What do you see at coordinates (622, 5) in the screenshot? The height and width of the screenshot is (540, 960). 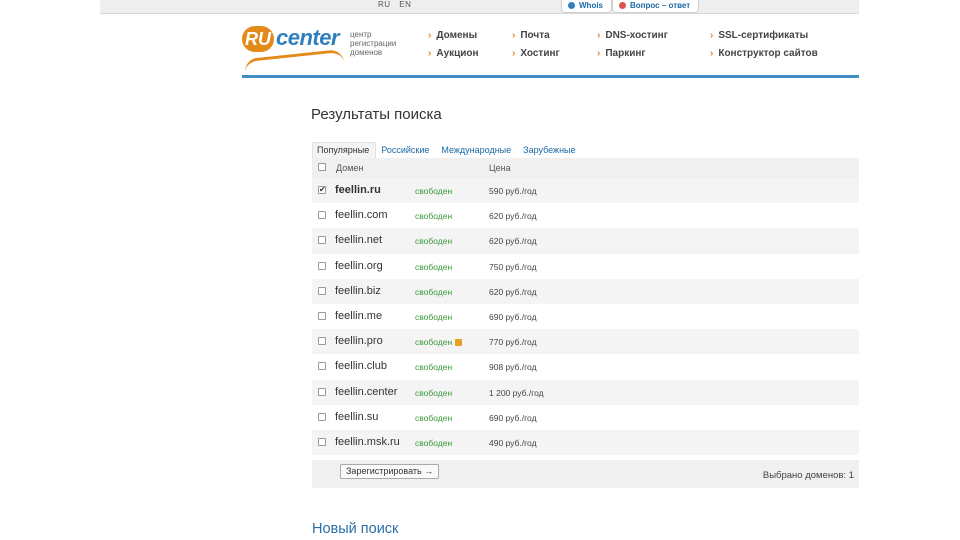 I see `question-icon` at bounding box center [622, 5].